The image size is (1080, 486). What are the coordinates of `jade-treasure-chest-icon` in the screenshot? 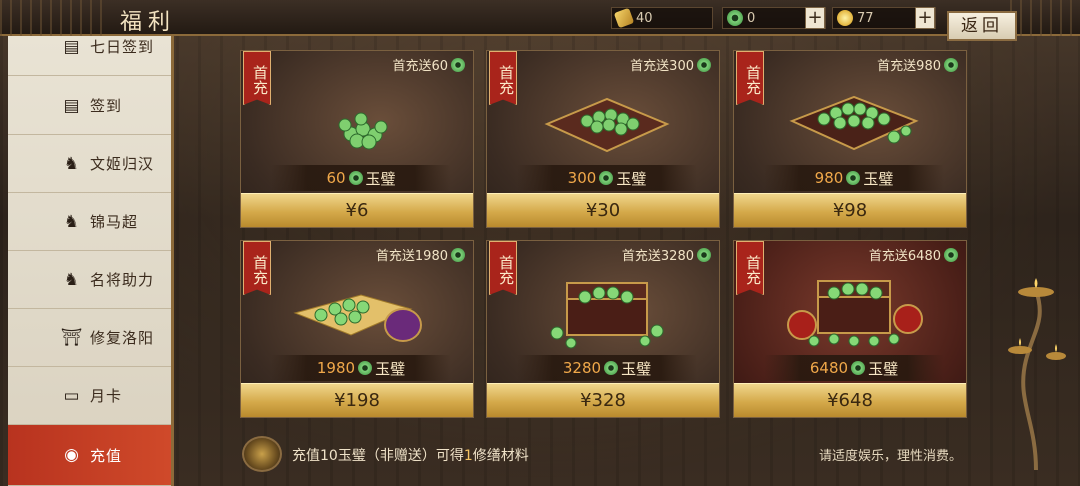 It's located at (855, 313).